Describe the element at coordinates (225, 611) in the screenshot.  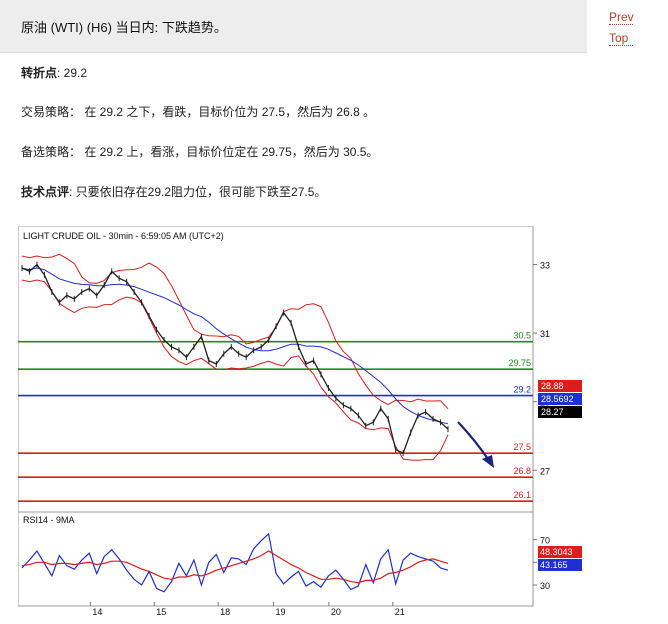
I see `x-tick-label: 18` at that location.